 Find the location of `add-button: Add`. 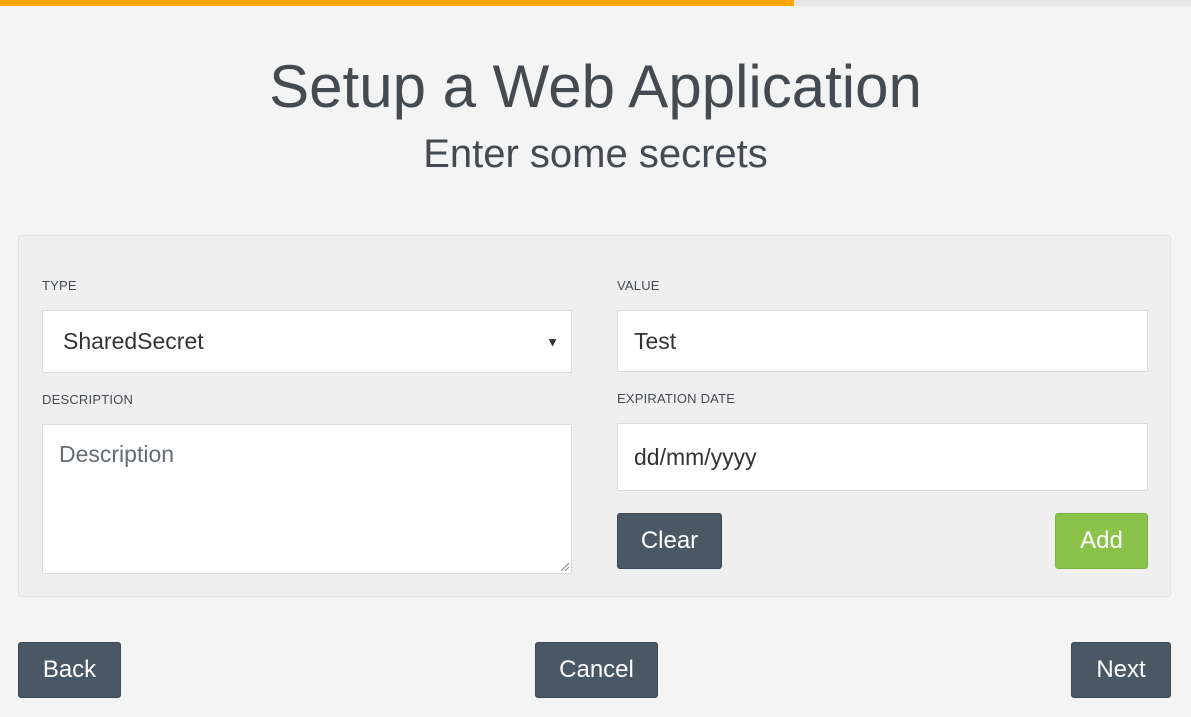

add-button: Add is located at coordinates (1101, 541).